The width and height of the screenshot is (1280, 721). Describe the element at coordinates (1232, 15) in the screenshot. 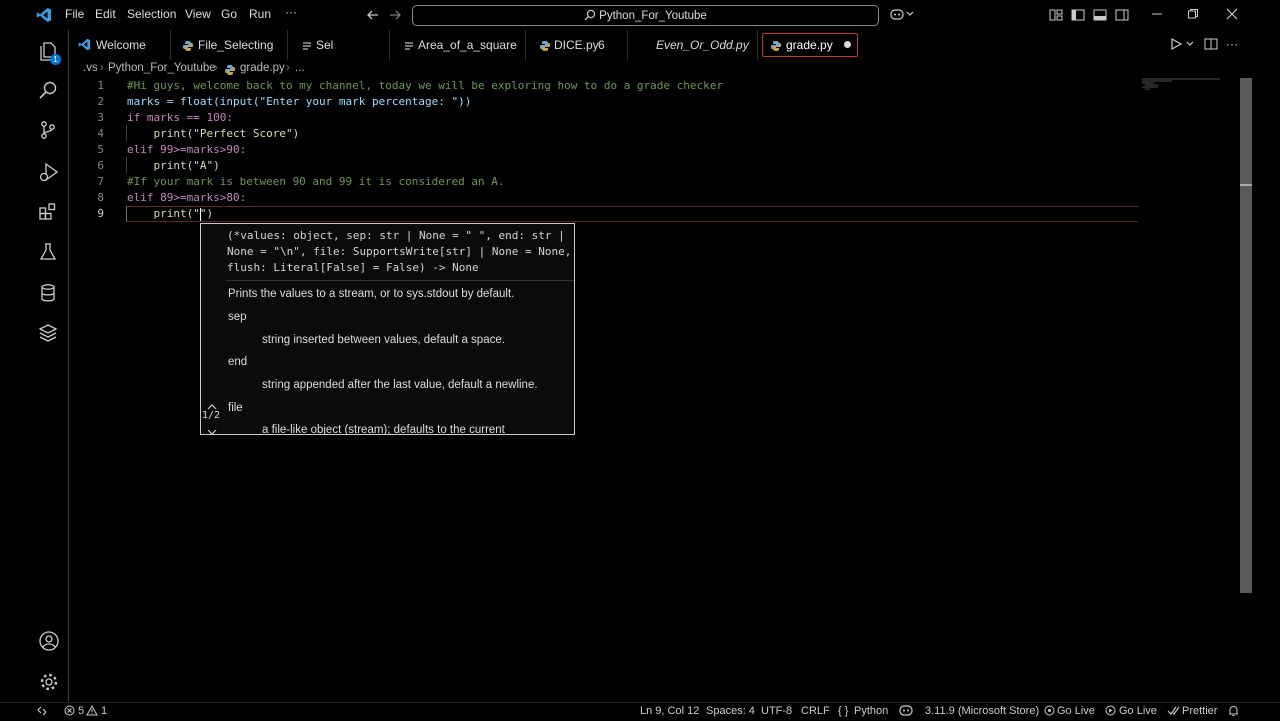

I see `close-icon` at that location.